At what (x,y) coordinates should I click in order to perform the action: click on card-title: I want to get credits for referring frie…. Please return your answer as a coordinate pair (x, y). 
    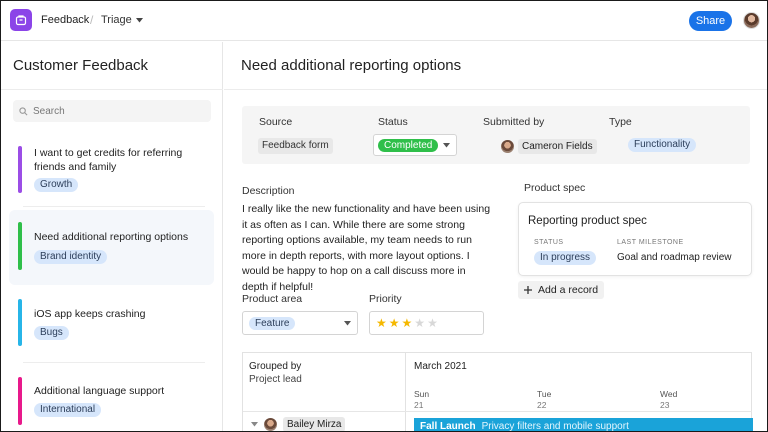
    Looking at the image, I should click on (108, 160).